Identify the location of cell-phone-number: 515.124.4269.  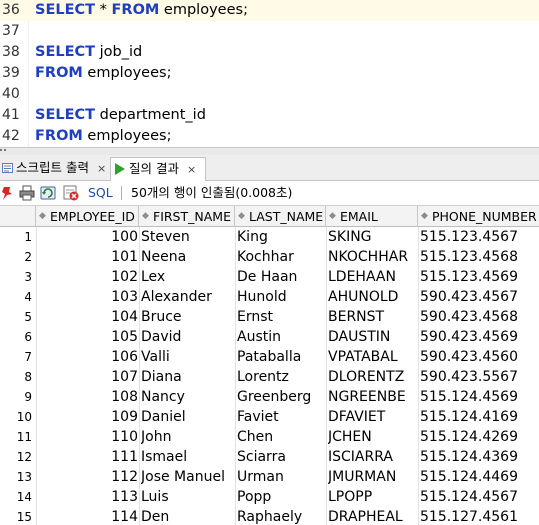
(479, 437).